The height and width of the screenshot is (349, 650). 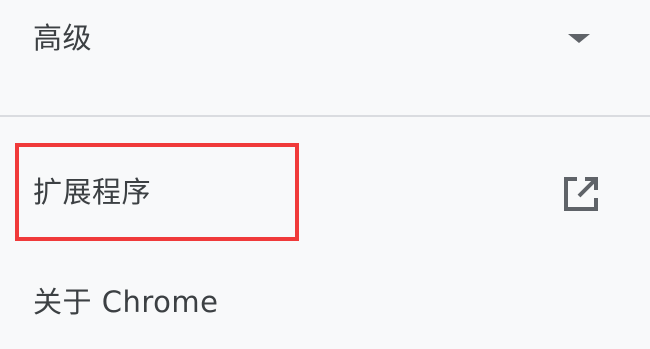 What do you see at coordinates (126, 302) in the screenshot?
I see `about-chrome-label: 关于 Chrome` at bounding box center [126, 302].